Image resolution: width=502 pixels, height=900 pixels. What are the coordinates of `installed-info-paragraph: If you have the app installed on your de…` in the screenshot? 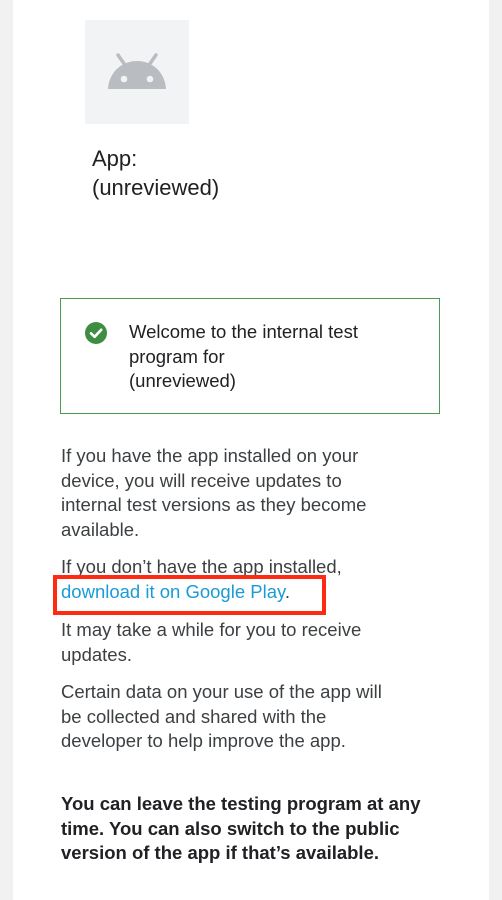 It's located at (257, 493).